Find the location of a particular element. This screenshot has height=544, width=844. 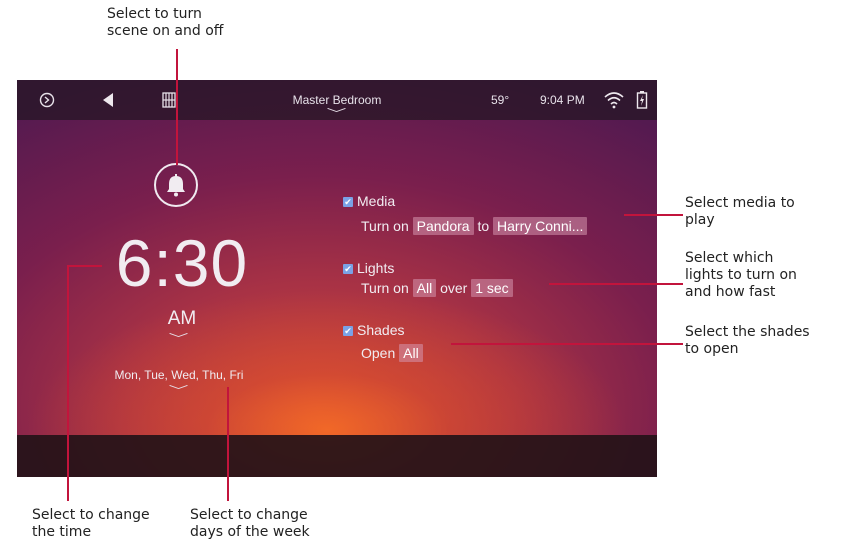

shades-settings: Open All is located at coordinates (392, 353).